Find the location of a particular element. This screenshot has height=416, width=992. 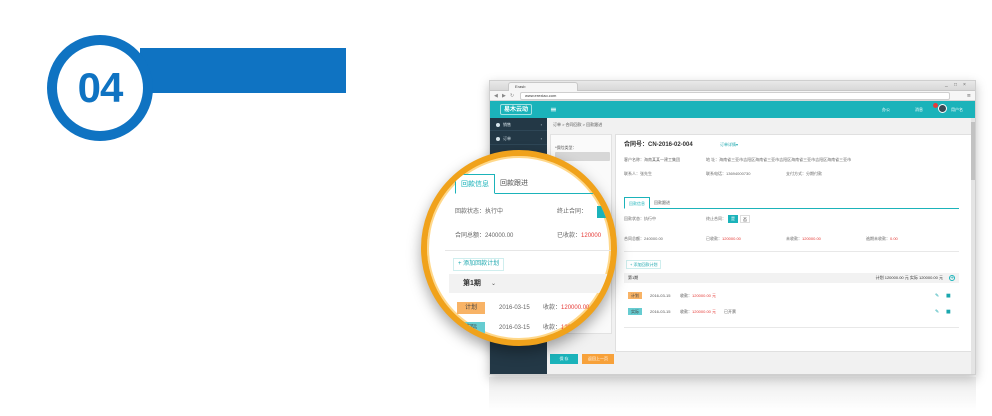

minimize-icon: _ is located at coordinates (946, 85).